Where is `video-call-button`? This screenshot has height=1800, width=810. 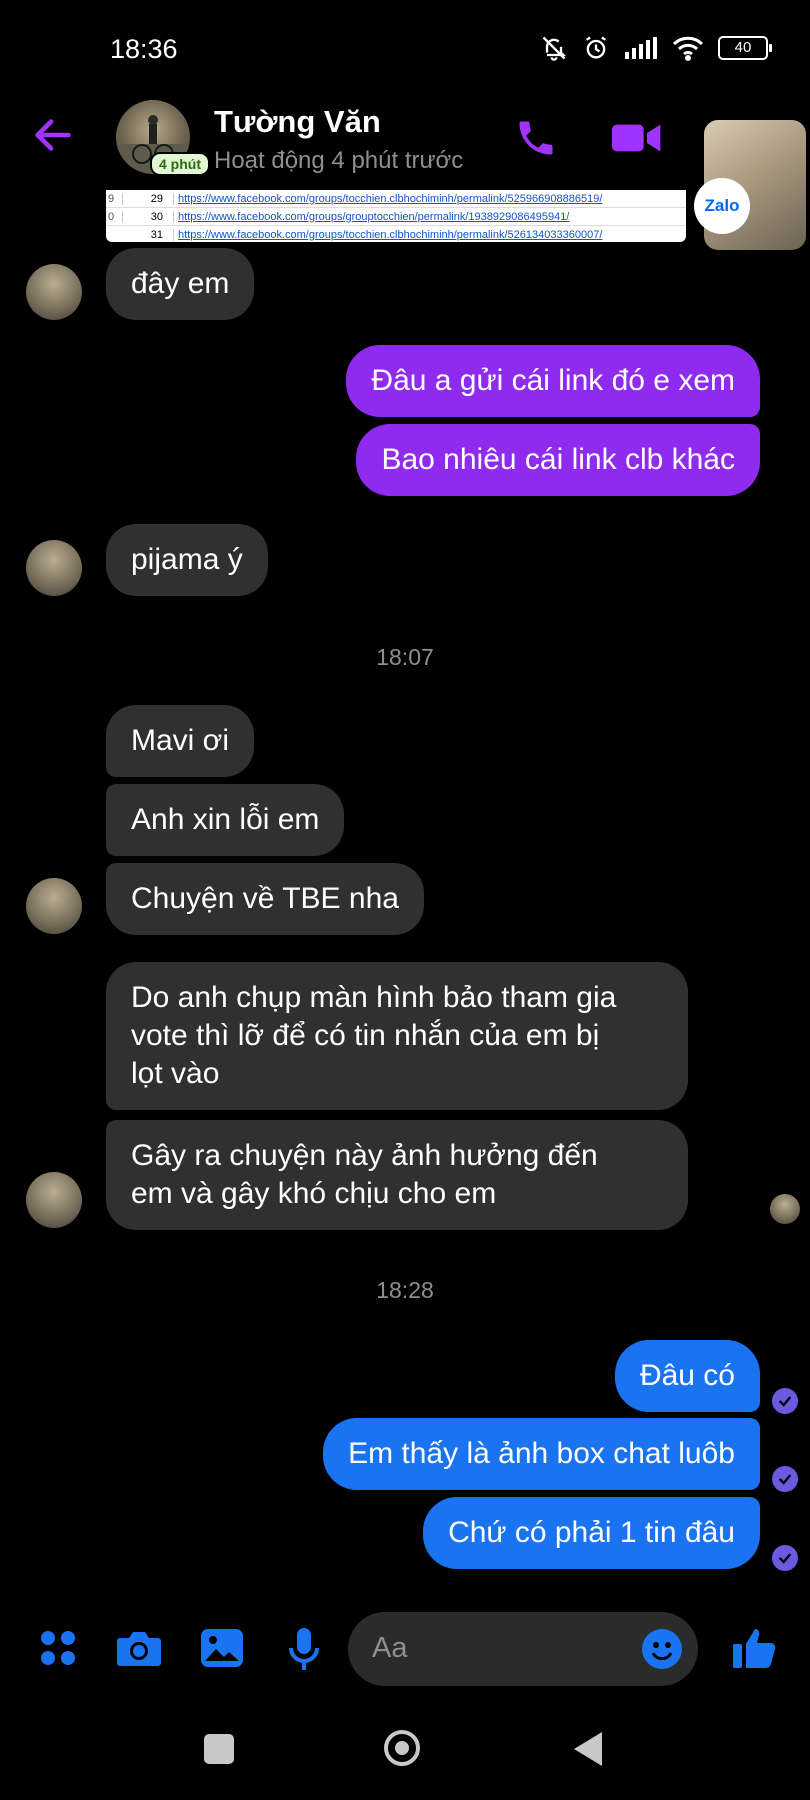
video-call-button is located at coordinates (637, 140).